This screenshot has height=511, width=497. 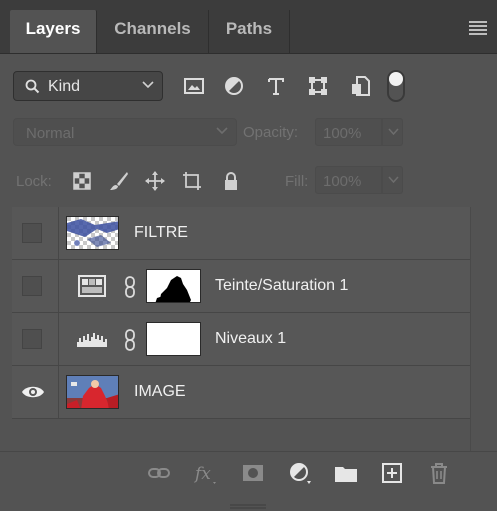 I want to click on layer-row: Niveaux 1, so click(x=241, y=339).